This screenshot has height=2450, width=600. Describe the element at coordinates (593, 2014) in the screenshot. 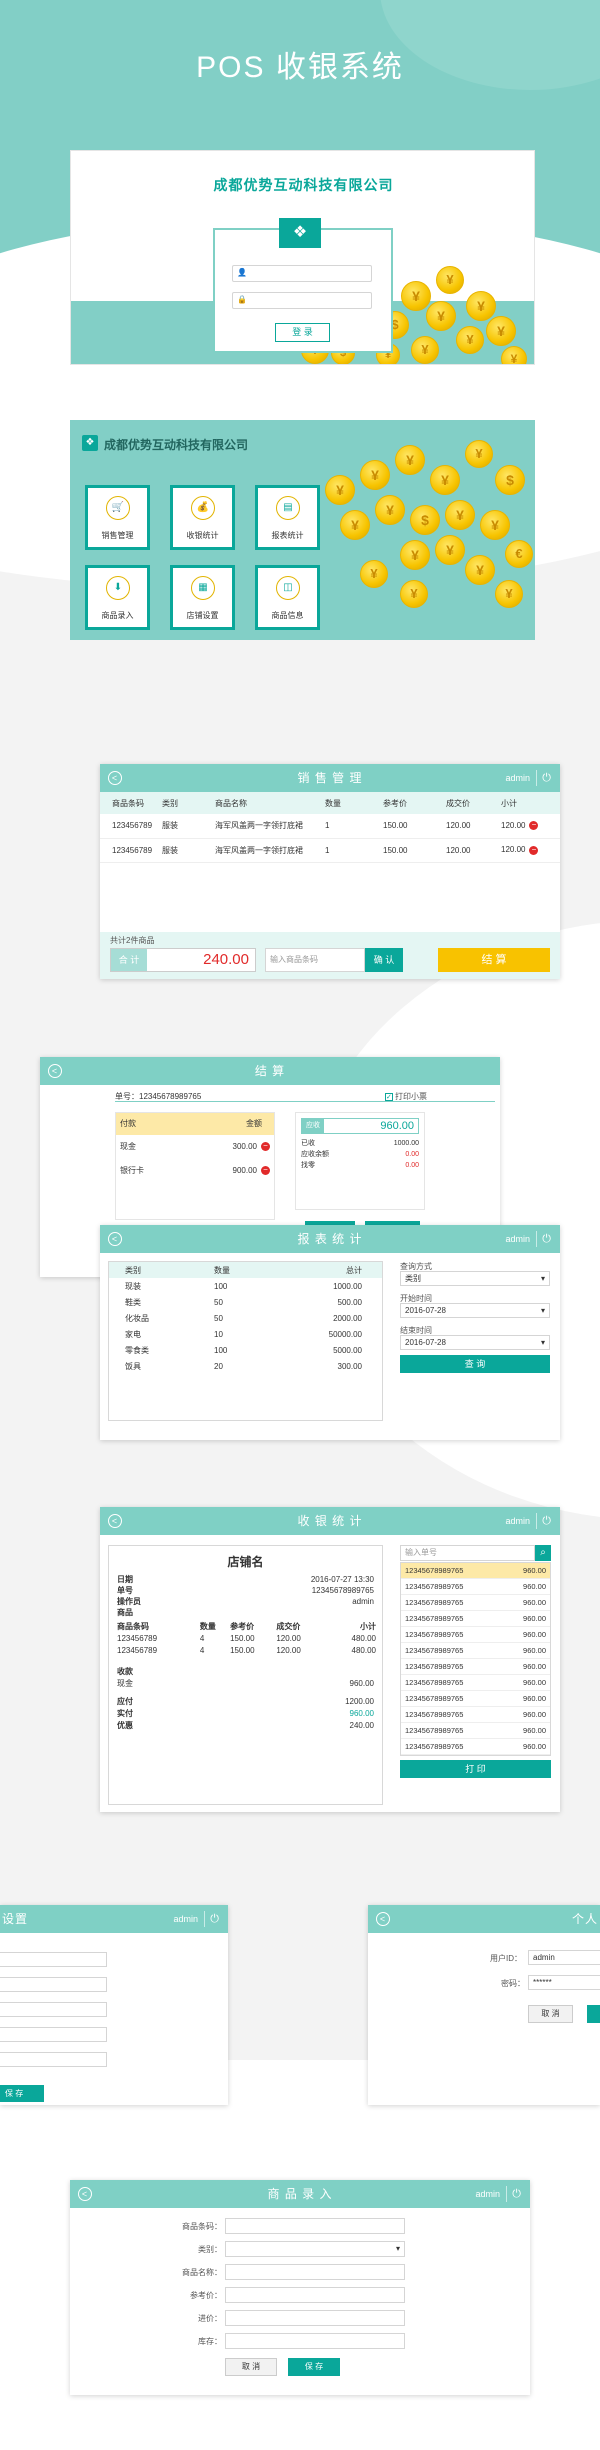

I see `save-button` at that location.